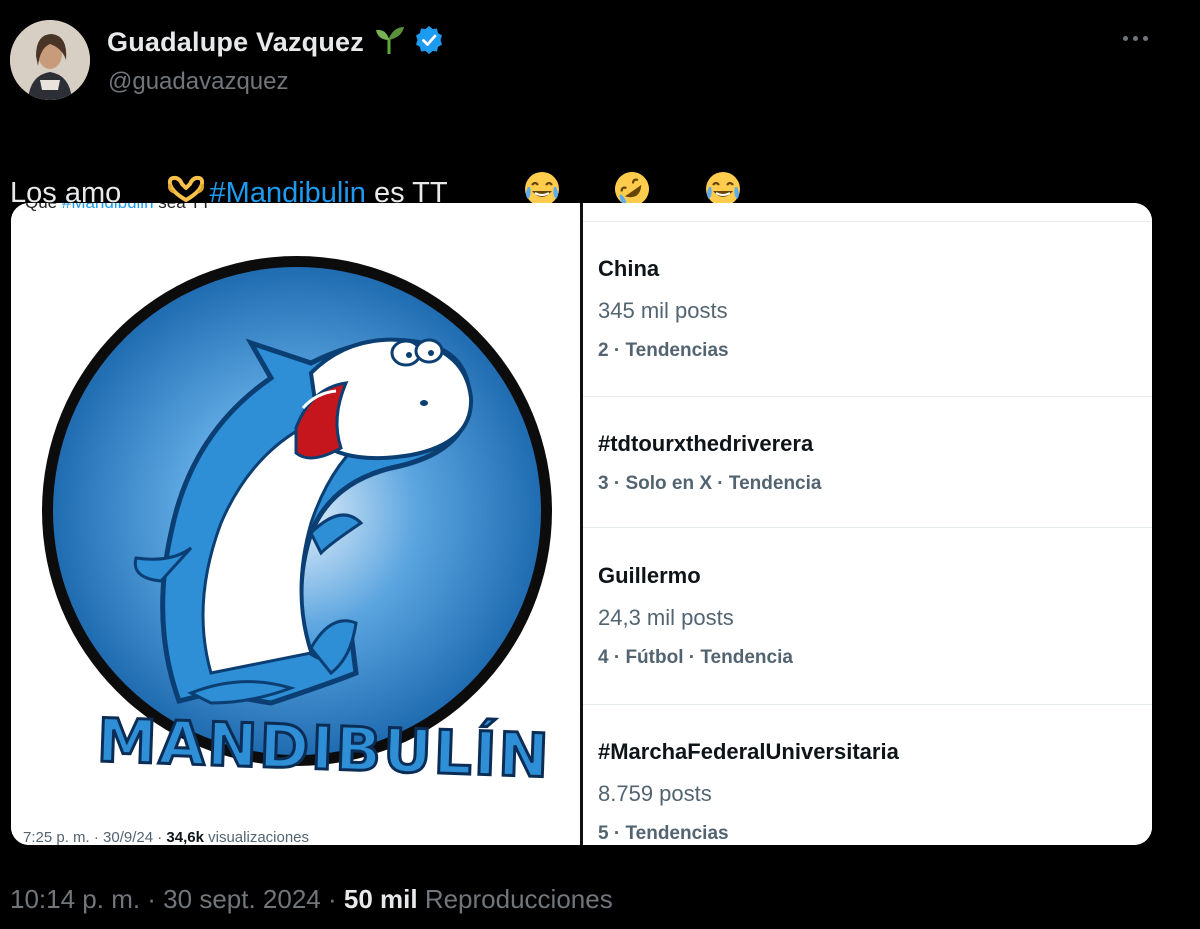 This screenshot has width=1200, height=929. What do you see at coordinates (429, 42) in the screenshot?
I see `verified-badge-icon` at bounding box center [429, 42].